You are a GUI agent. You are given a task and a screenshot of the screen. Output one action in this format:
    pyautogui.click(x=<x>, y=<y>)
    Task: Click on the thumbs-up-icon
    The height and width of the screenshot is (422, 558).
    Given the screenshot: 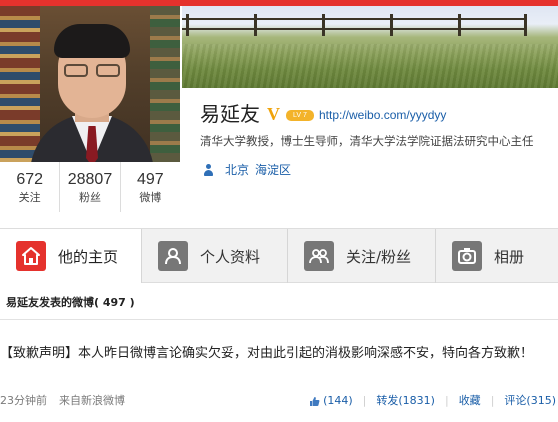 What is the action you would take?
    pyautogui.click(x=315, y=401)
    